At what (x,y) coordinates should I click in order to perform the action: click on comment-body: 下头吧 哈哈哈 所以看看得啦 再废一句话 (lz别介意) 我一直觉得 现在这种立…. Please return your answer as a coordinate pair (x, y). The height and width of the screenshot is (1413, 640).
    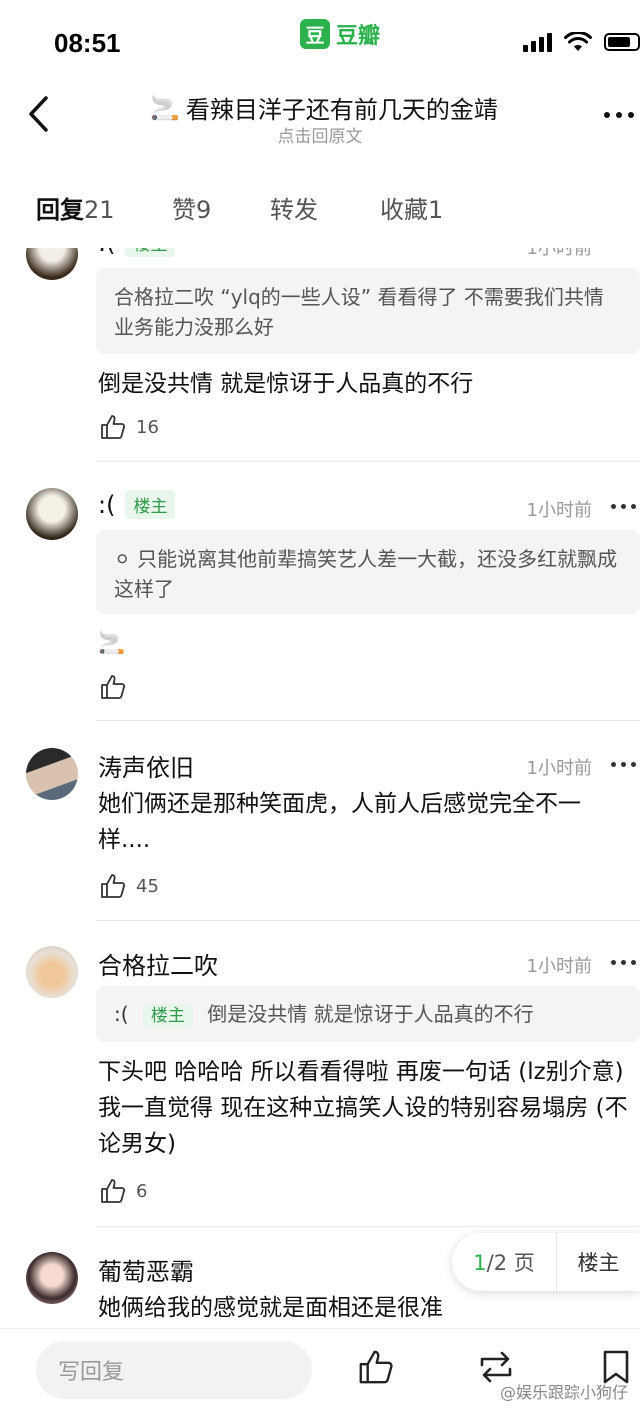
    Looking at the image, I should click on (363, 1108).